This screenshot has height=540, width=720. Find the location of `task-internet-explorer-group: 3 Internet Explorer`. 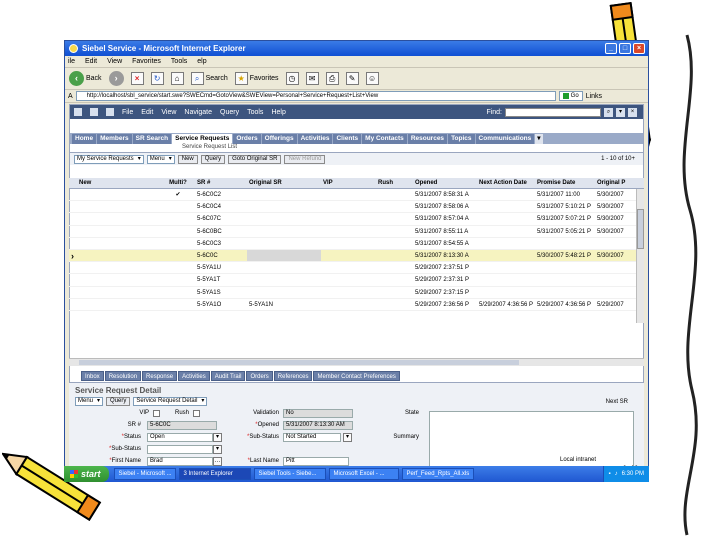

task-internet-explorer-group: 3 Internet Explorer is located at coordinates (214, 474).